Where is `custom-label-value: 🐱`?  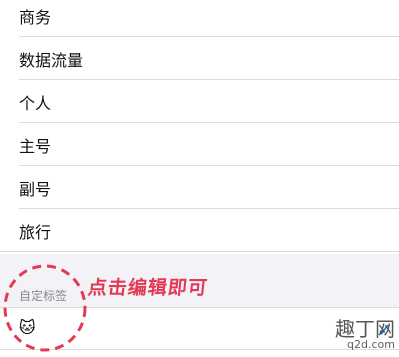
custom-label-value: 🐱 is located at coordinates (27, 327).